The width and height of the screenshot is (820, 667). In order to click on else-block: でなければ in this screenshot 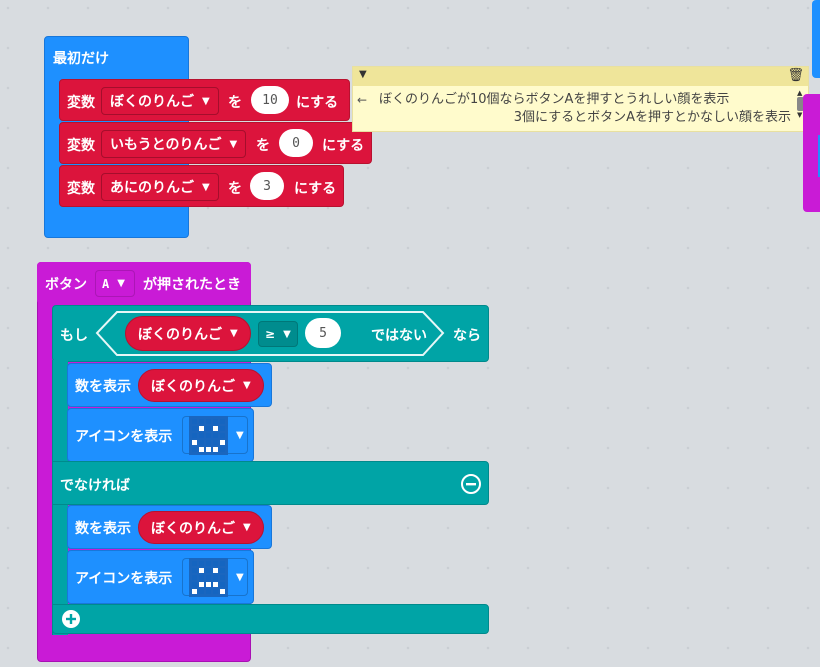, I will do `click(270, 483)`.